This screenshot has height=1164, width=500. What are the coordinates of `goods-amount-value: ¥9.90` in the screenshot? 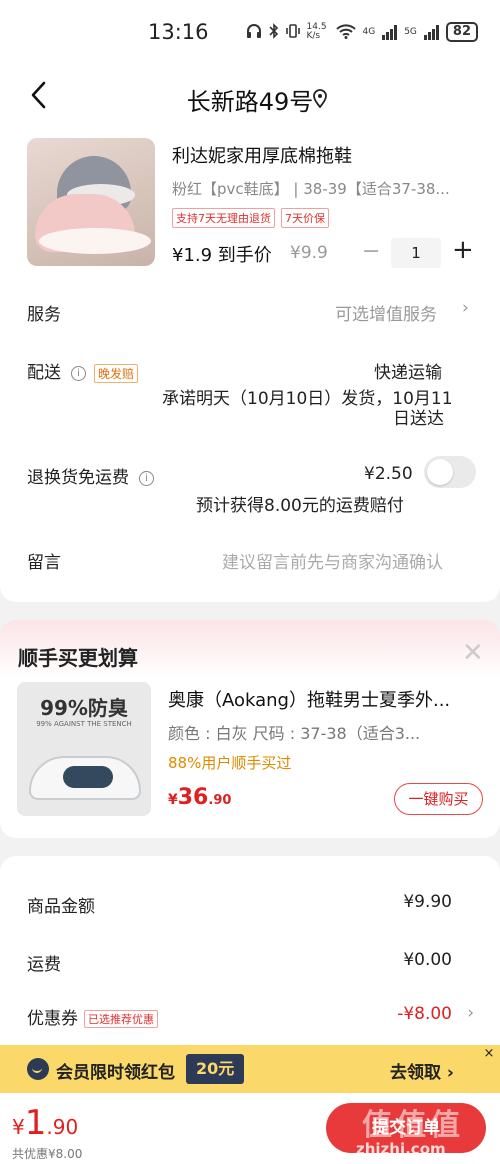 It's located at (427, 902).